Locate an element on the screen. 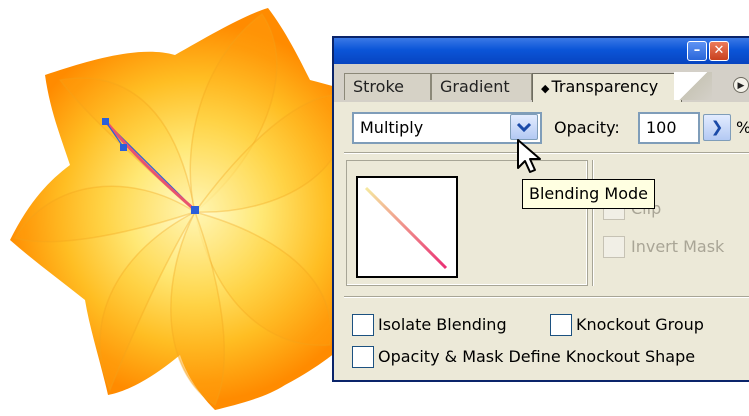  tab-stroke: Stroke is located at coordinates (387, 86).